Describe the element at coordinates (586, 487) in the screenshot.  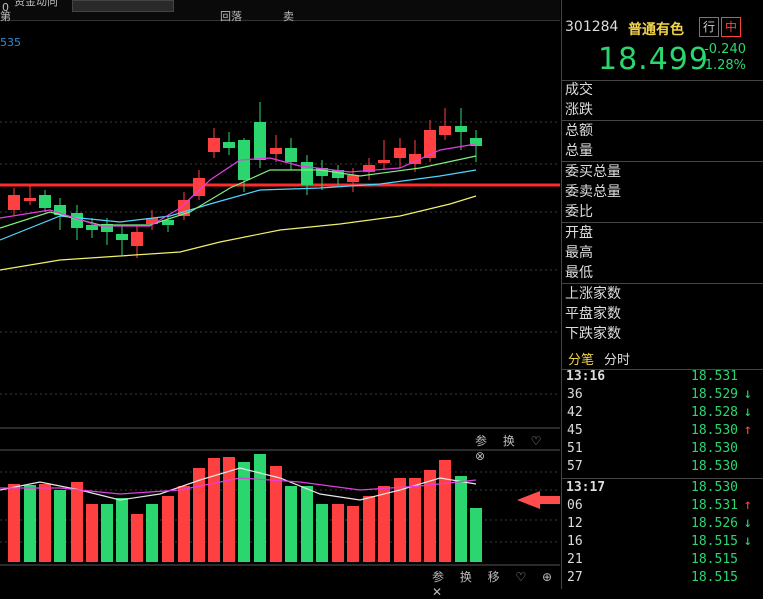
I see `tick-time: 13:17` at that location.